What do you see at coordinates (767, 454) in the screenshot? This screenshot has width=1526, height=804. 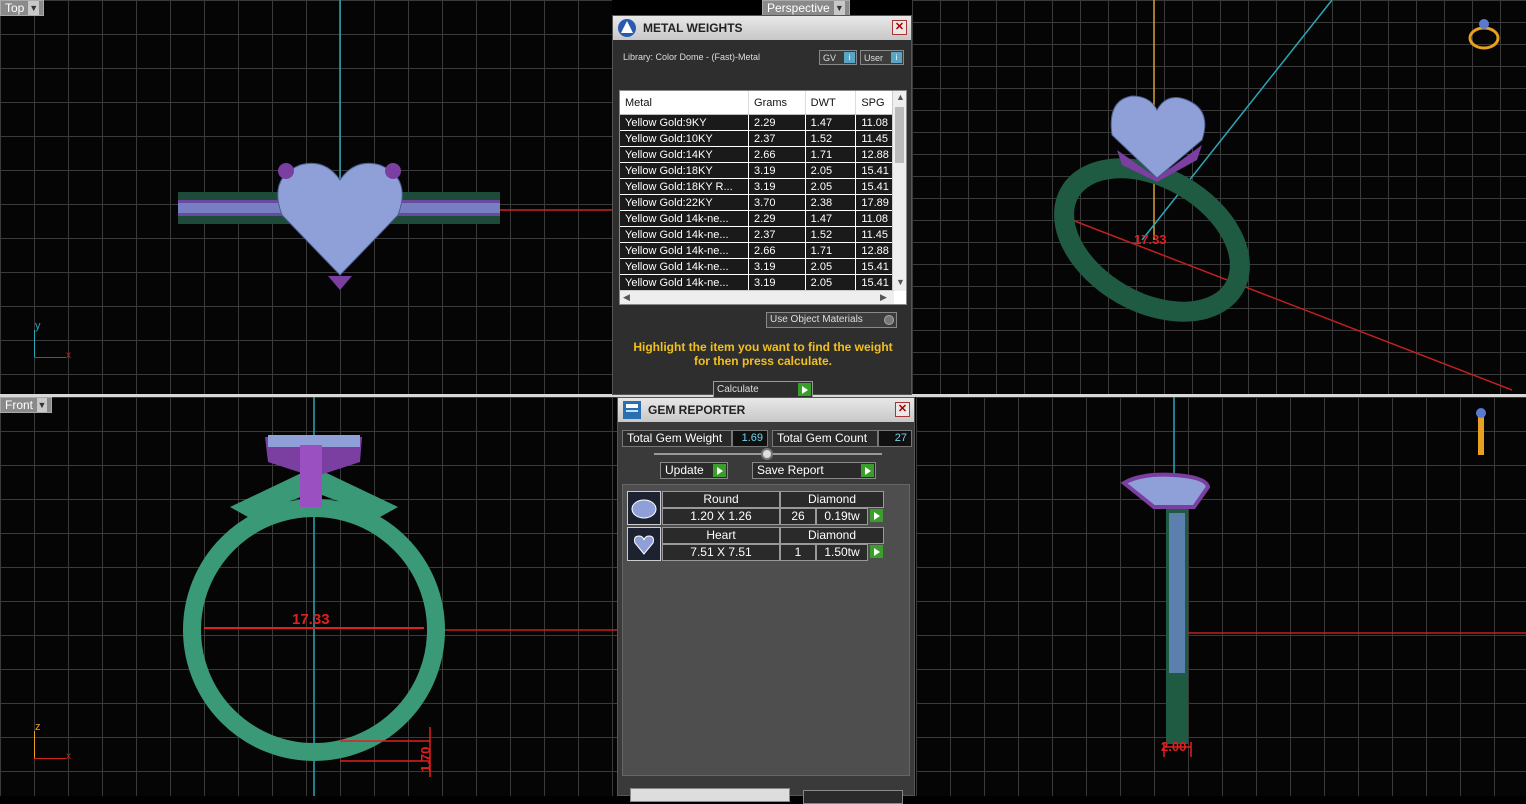 I see `splitter-handle` at bounding box center [767, 454].